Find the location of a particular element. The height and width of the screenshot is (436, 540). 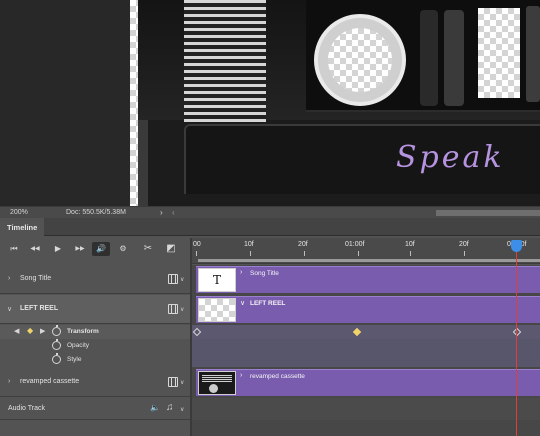

playhead-handle is located at coordinates (516, 246).